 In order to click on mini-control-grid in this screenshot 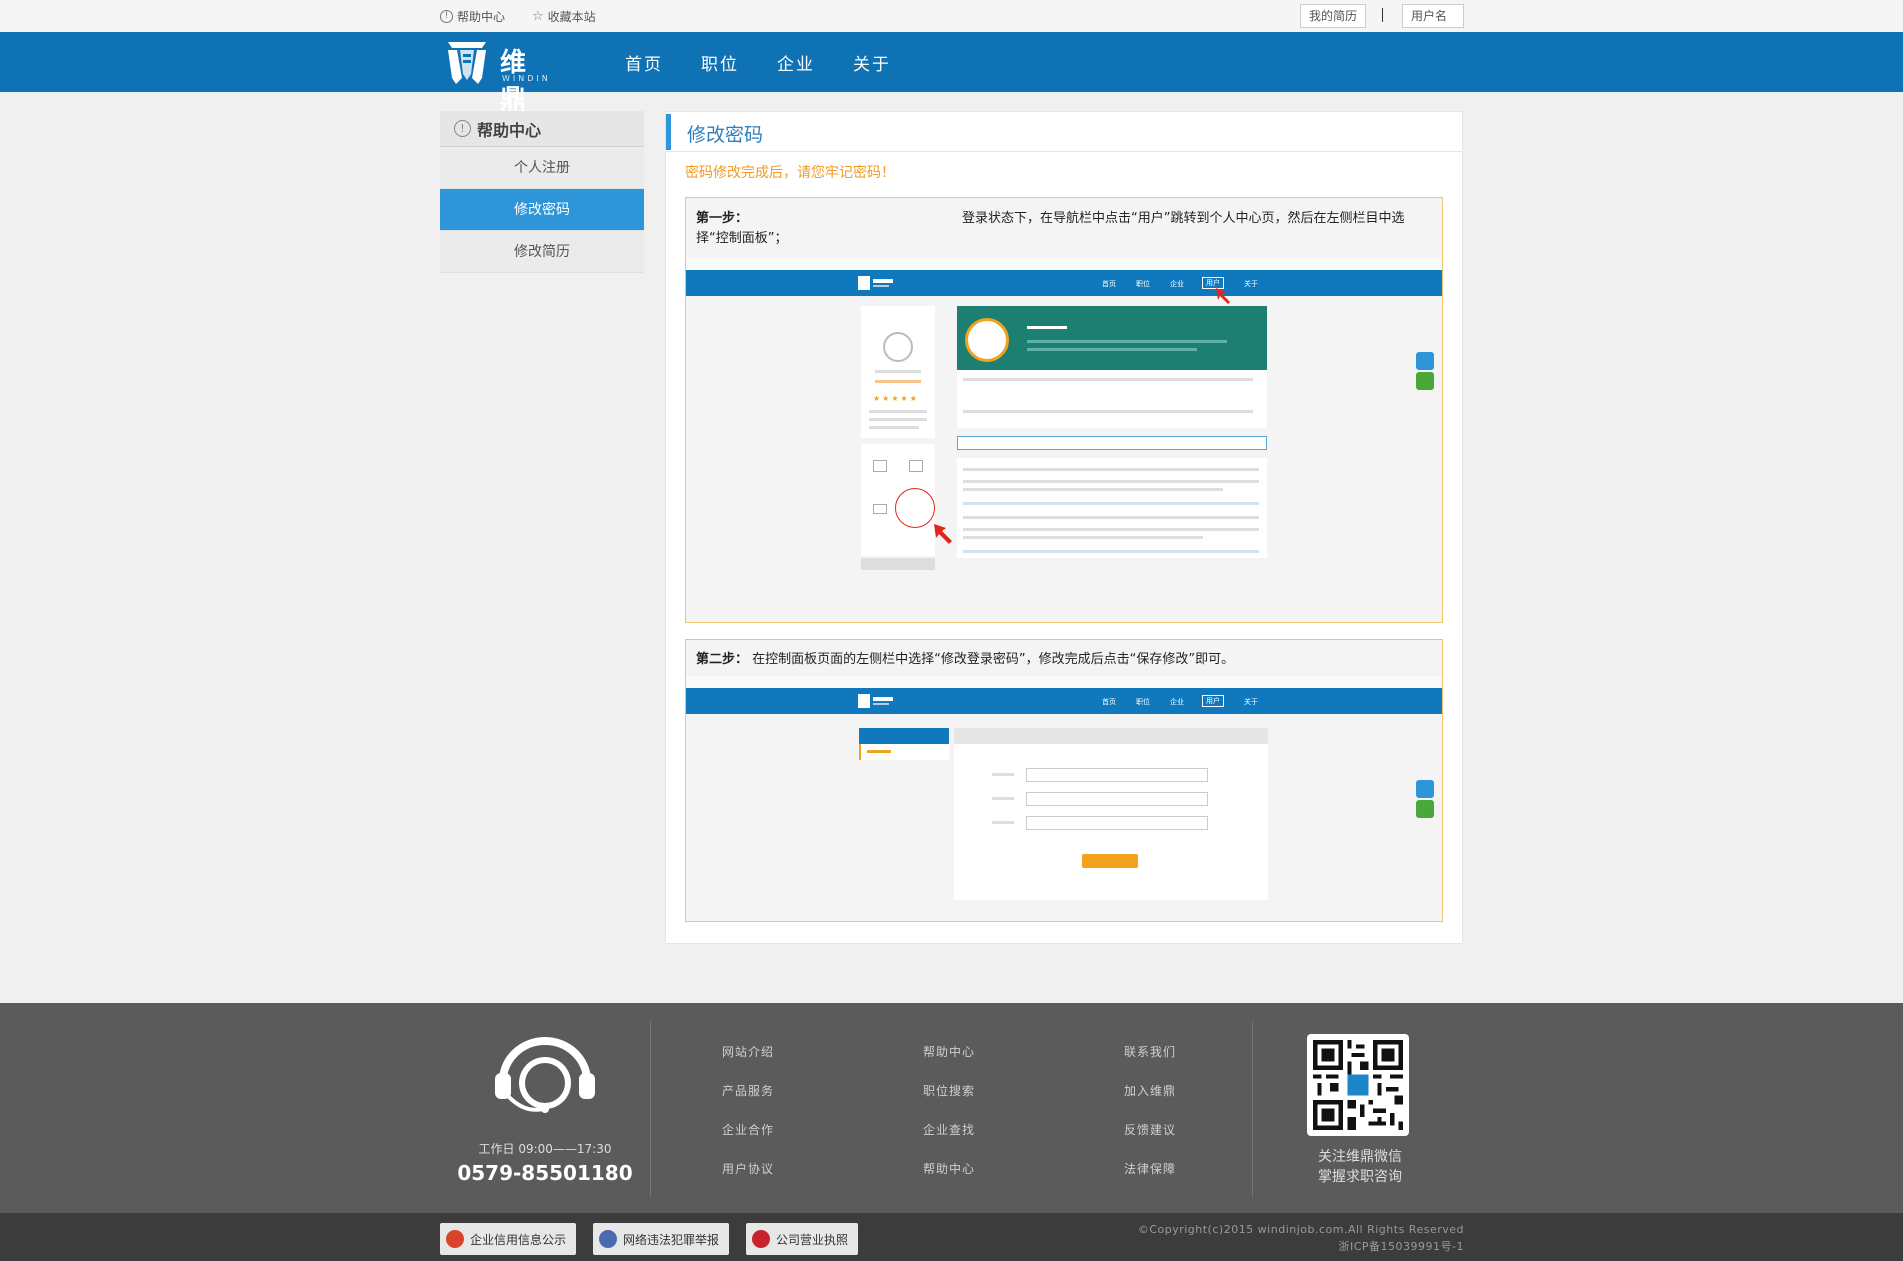, I will do `click(898, 500)`.